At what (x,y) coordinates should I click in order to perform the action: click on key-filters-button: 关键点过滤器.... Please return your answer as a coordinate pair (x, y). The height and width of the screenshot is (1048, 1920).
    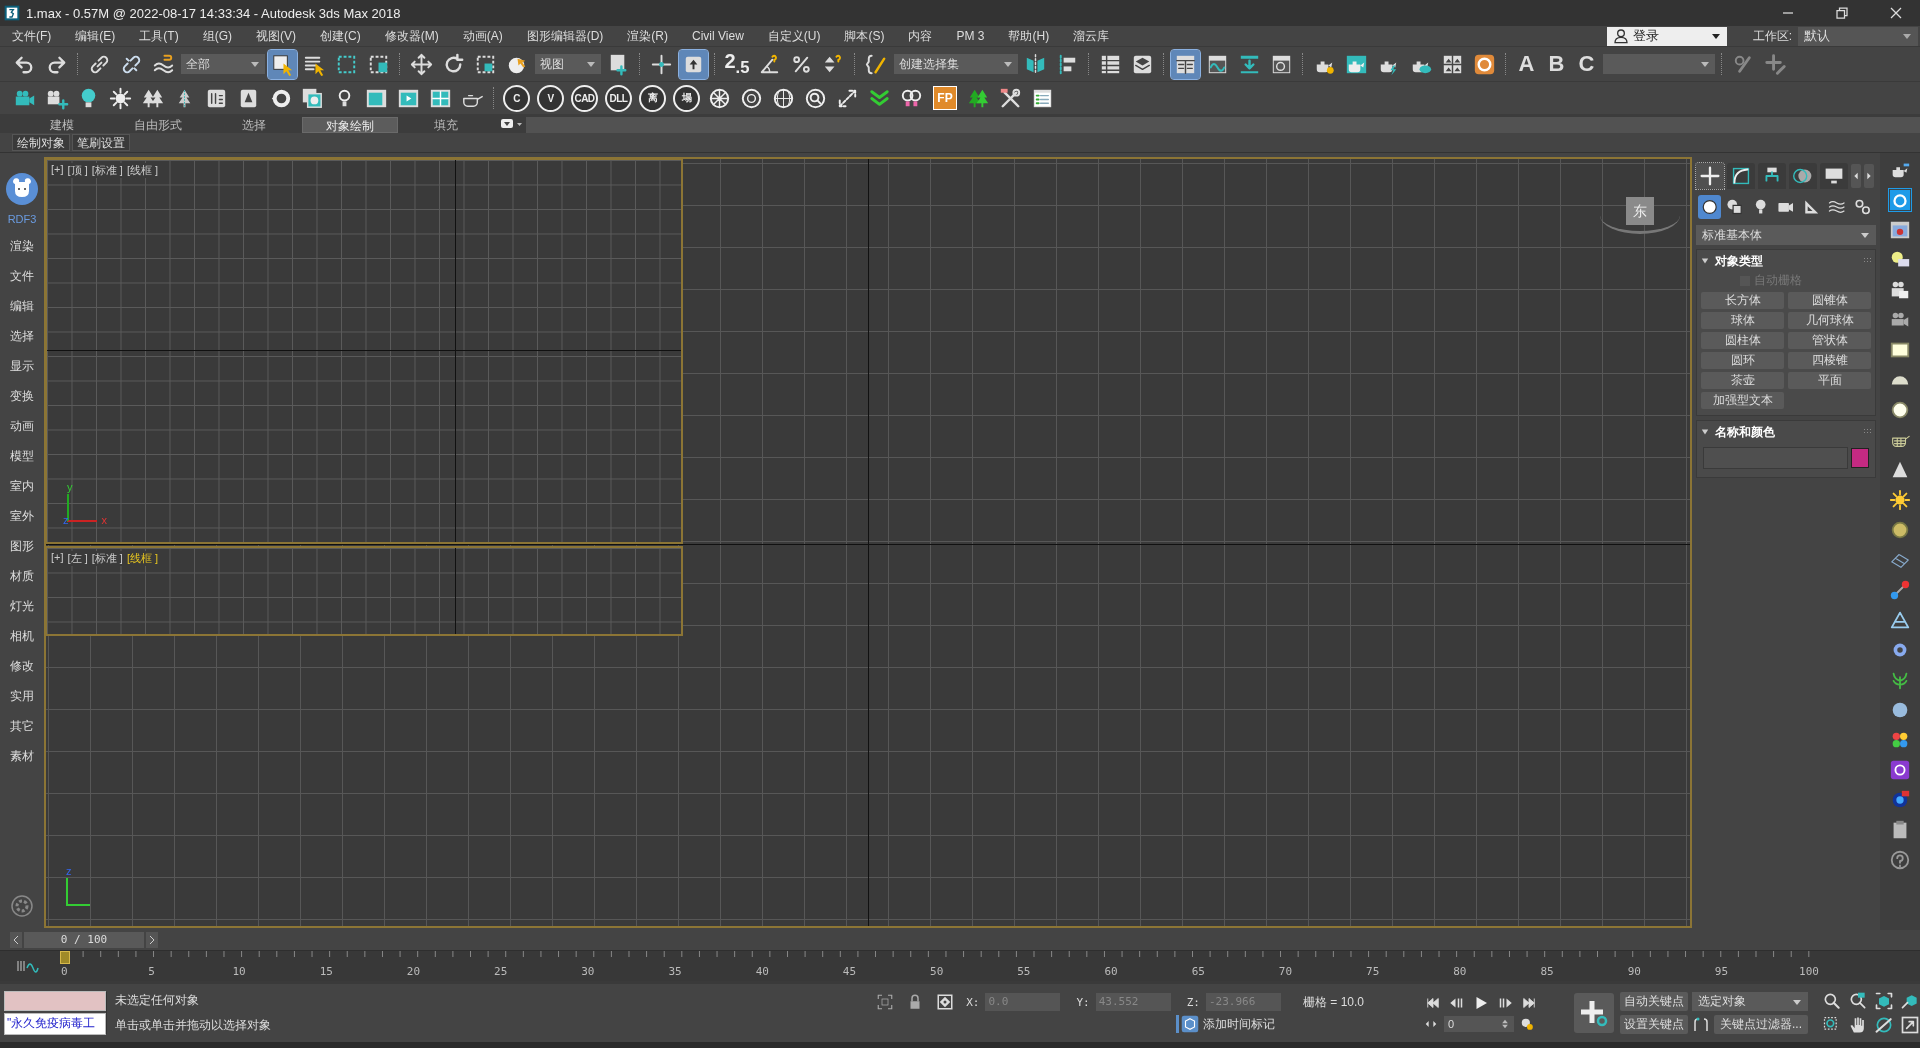
    Looking at the image, I should click on (1761, 1024).